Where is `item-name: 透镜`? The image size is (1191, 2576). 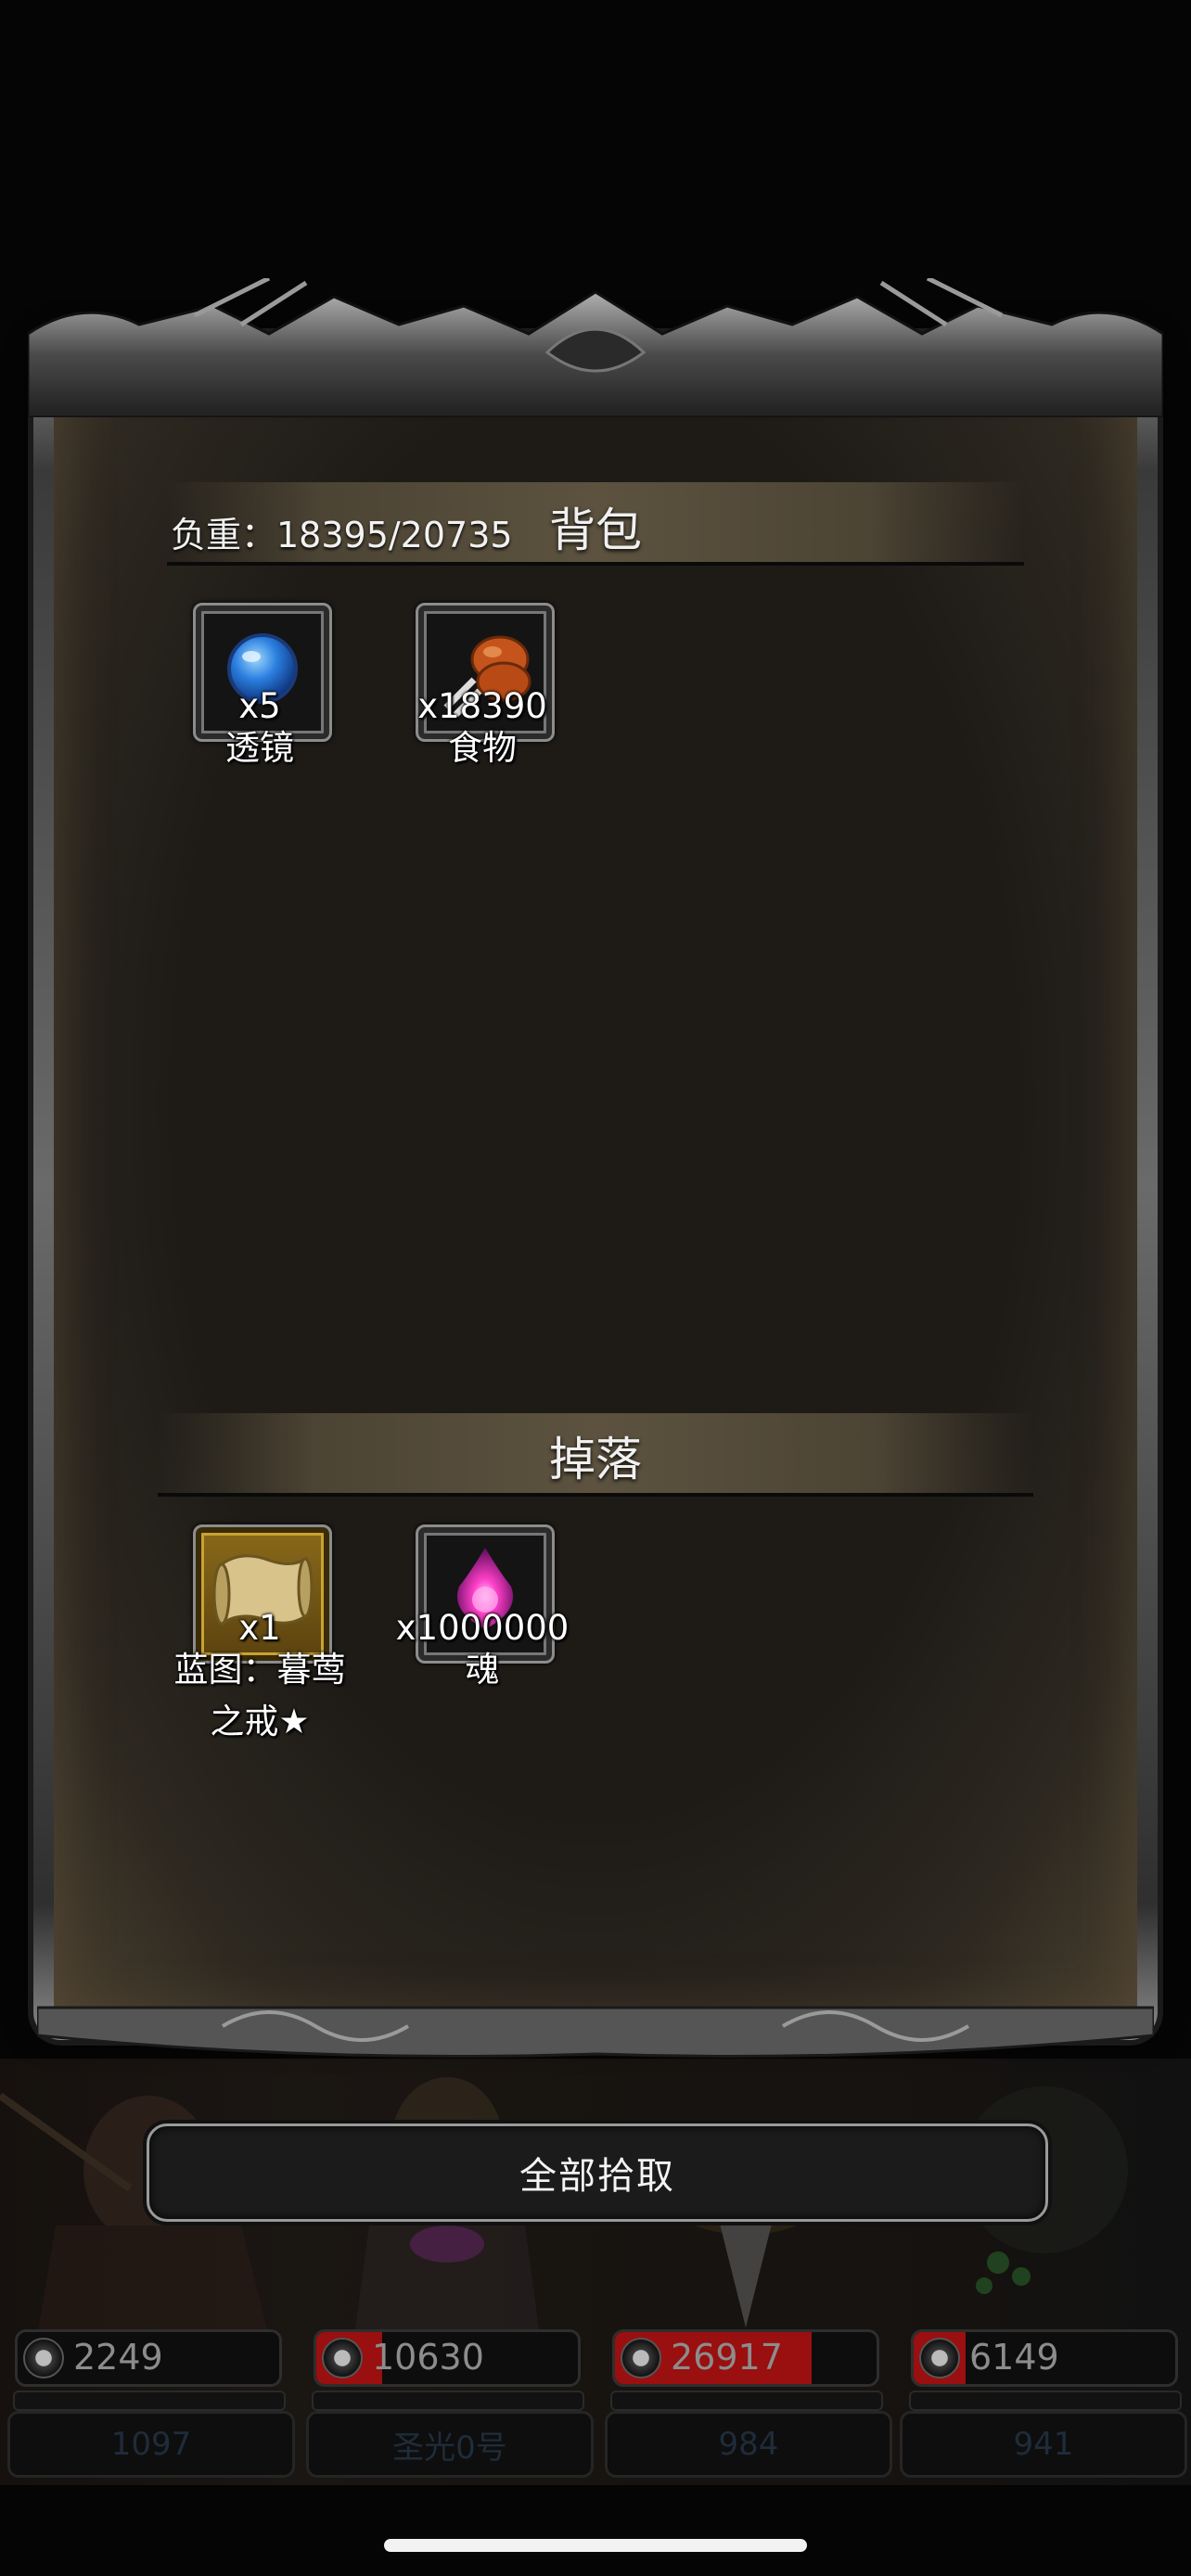
item-name: 透镜 is located at coordinates (259, 748).